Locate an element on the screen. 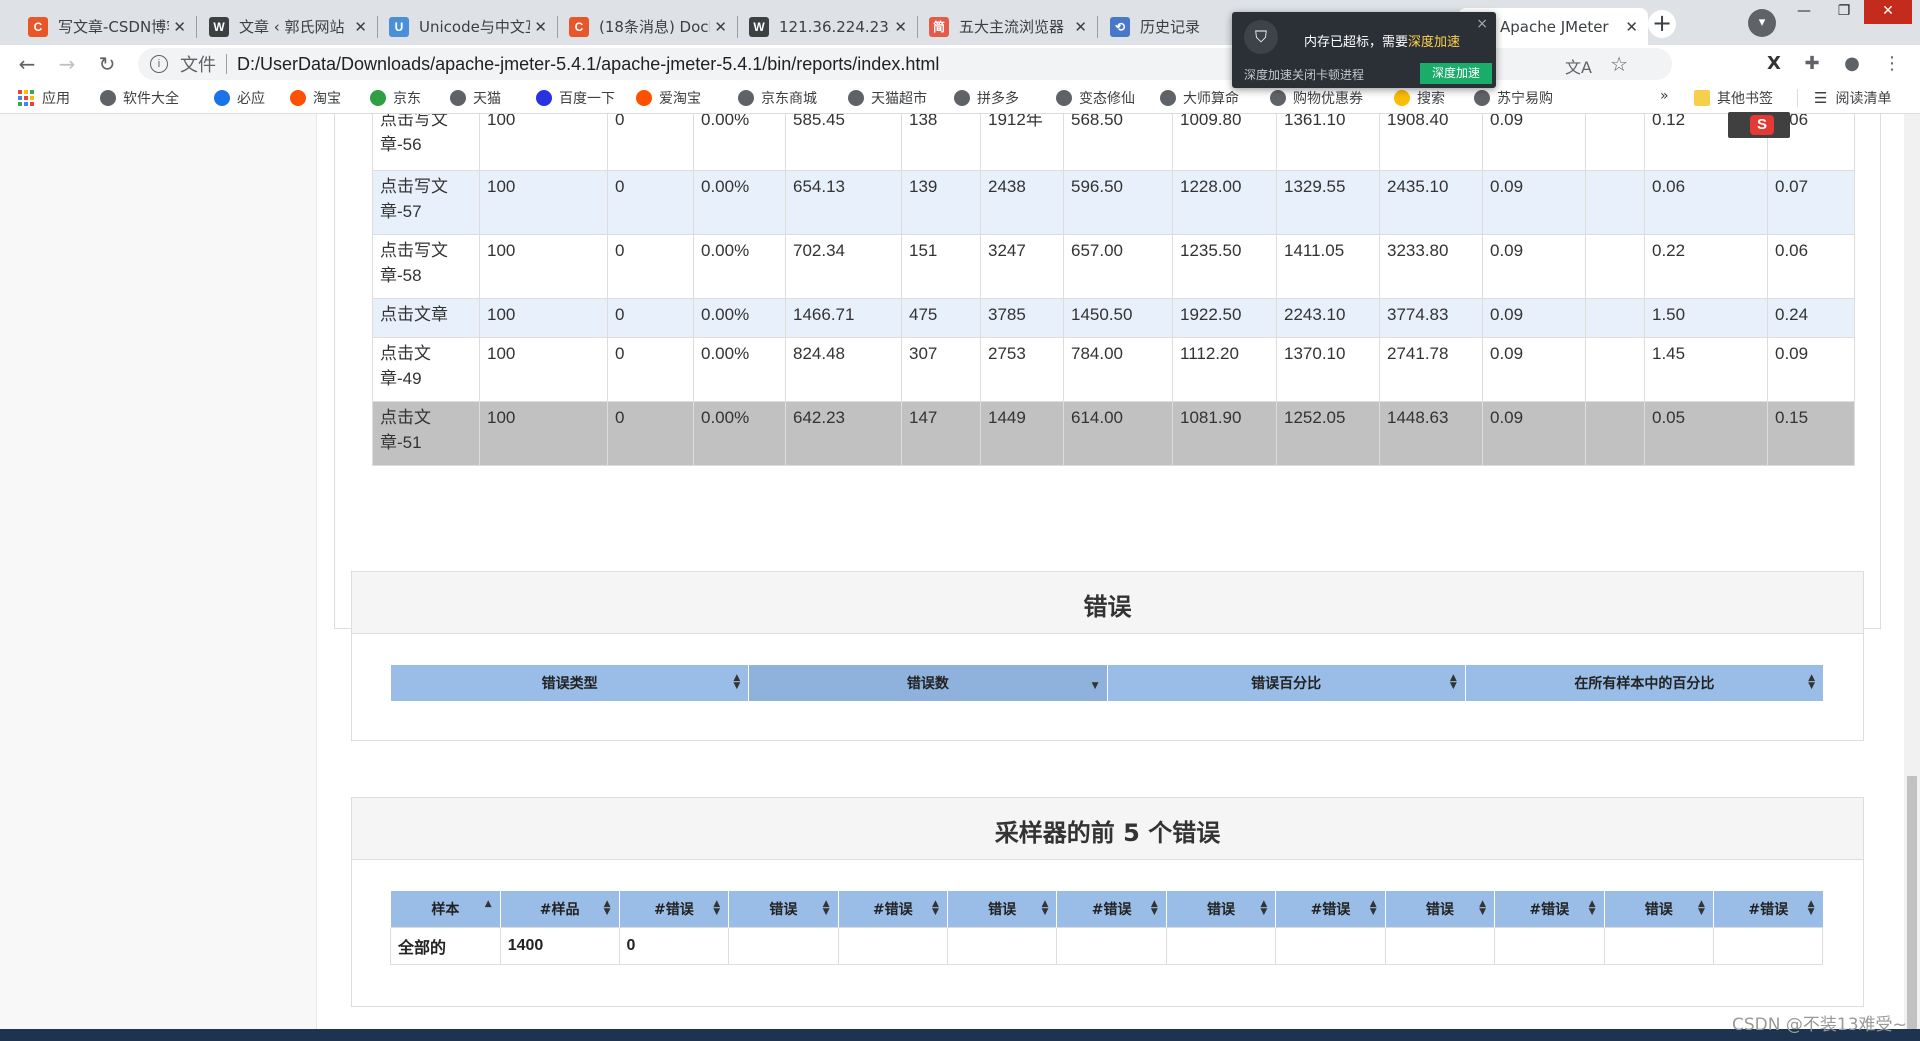  other-bookmarks: 其他书签 is located at coordinates (1733, 98).